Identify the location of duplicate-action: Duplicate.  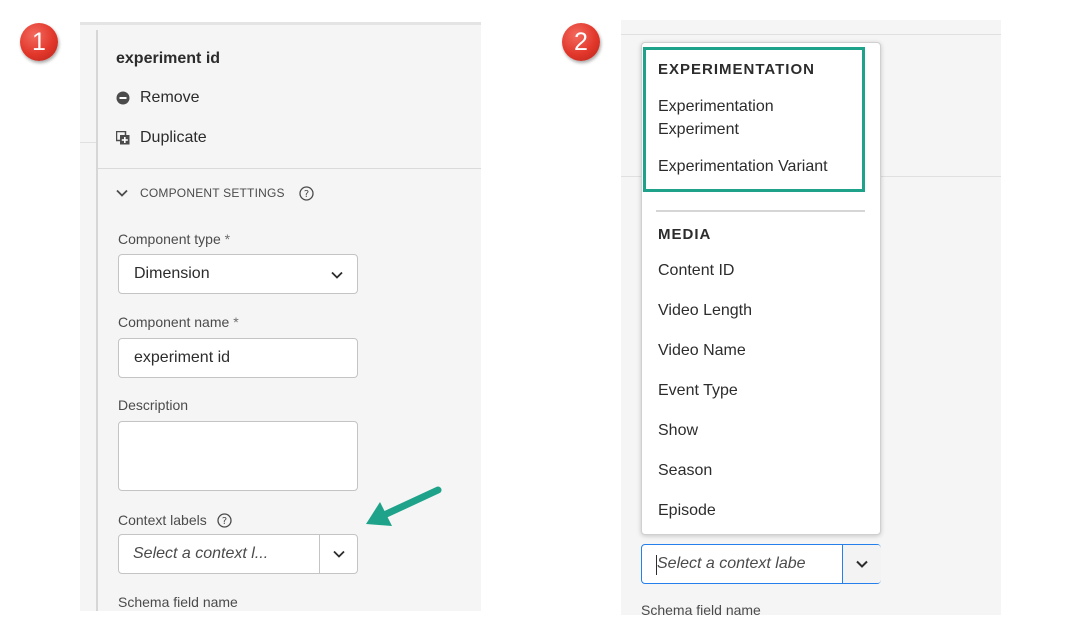
(161, 138).